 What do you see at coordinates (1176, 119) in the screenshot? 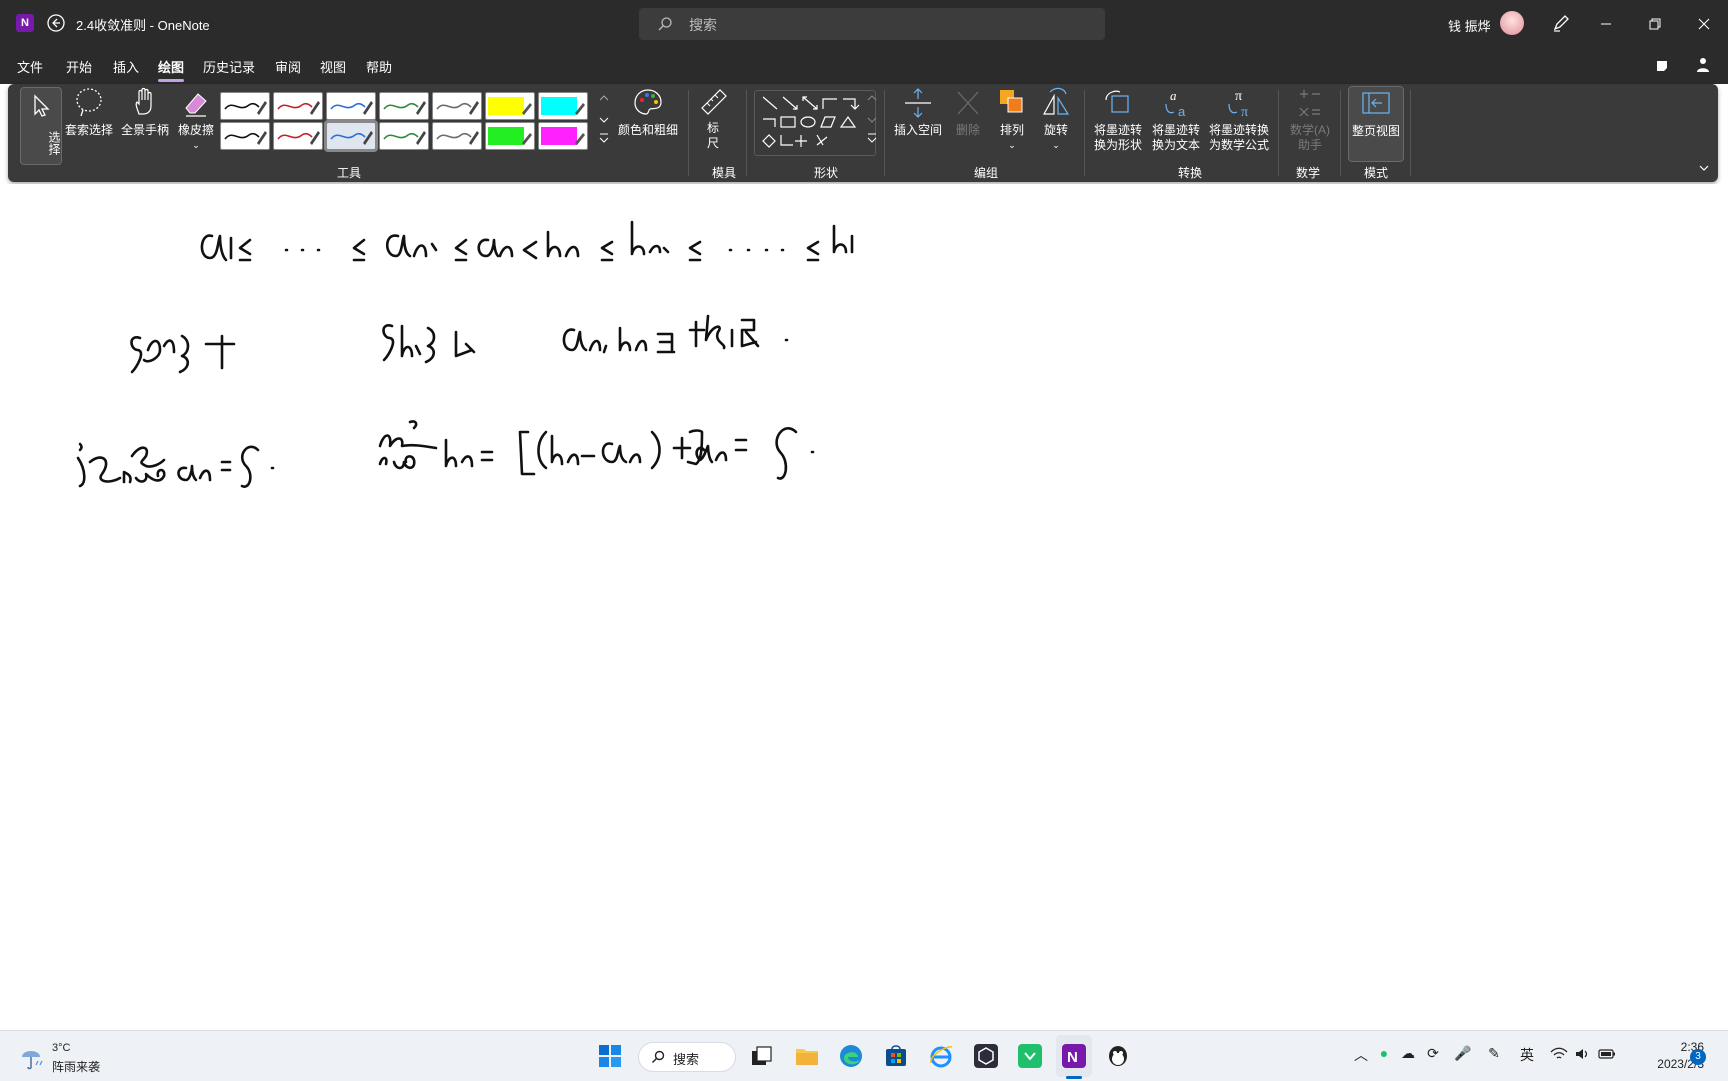
I see `ink-to-text-button: a a 将墨迹转换为文本` at bounding box center [1176, 119].